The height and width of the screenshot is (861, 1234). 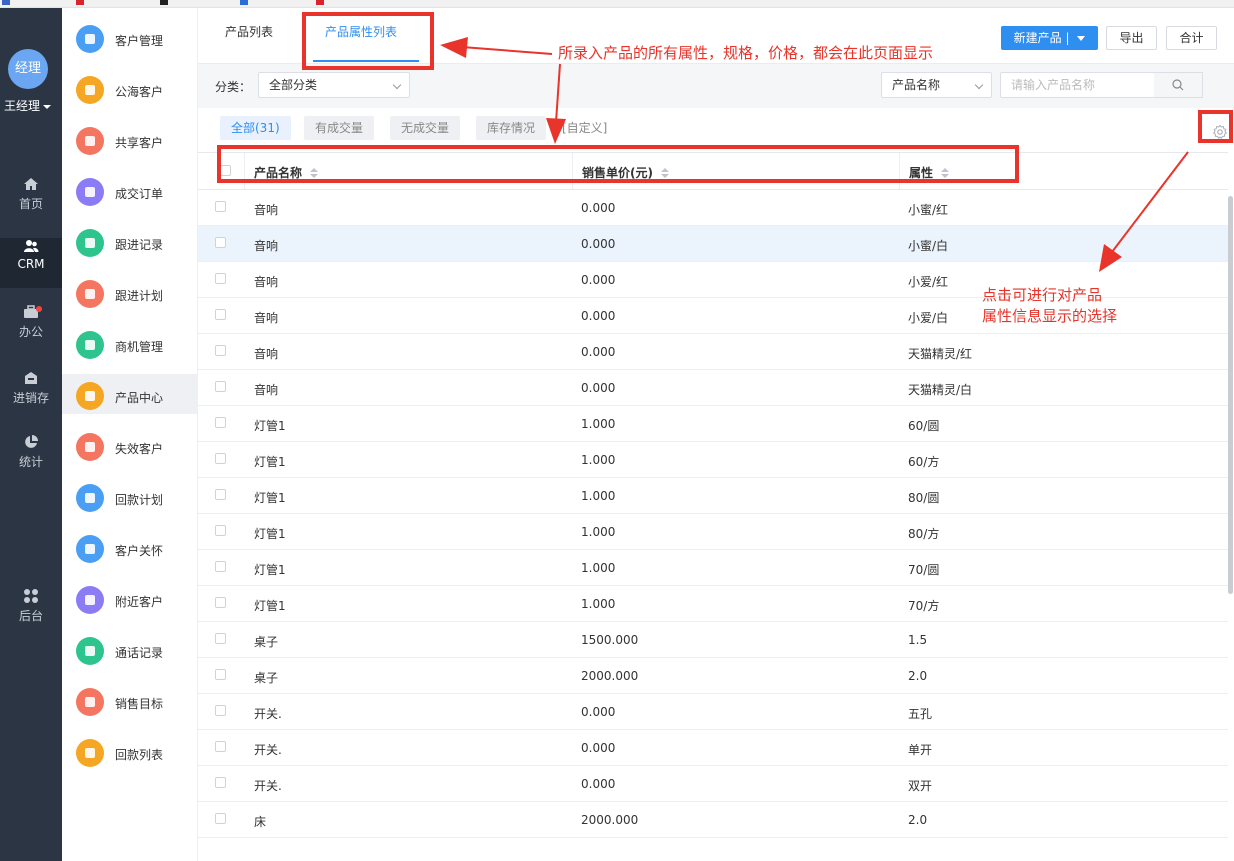 What do you see at coordinates (255, 128) in the screenshot?
I see `chip-all: 全部(31)` at bounding box center [255, 128].